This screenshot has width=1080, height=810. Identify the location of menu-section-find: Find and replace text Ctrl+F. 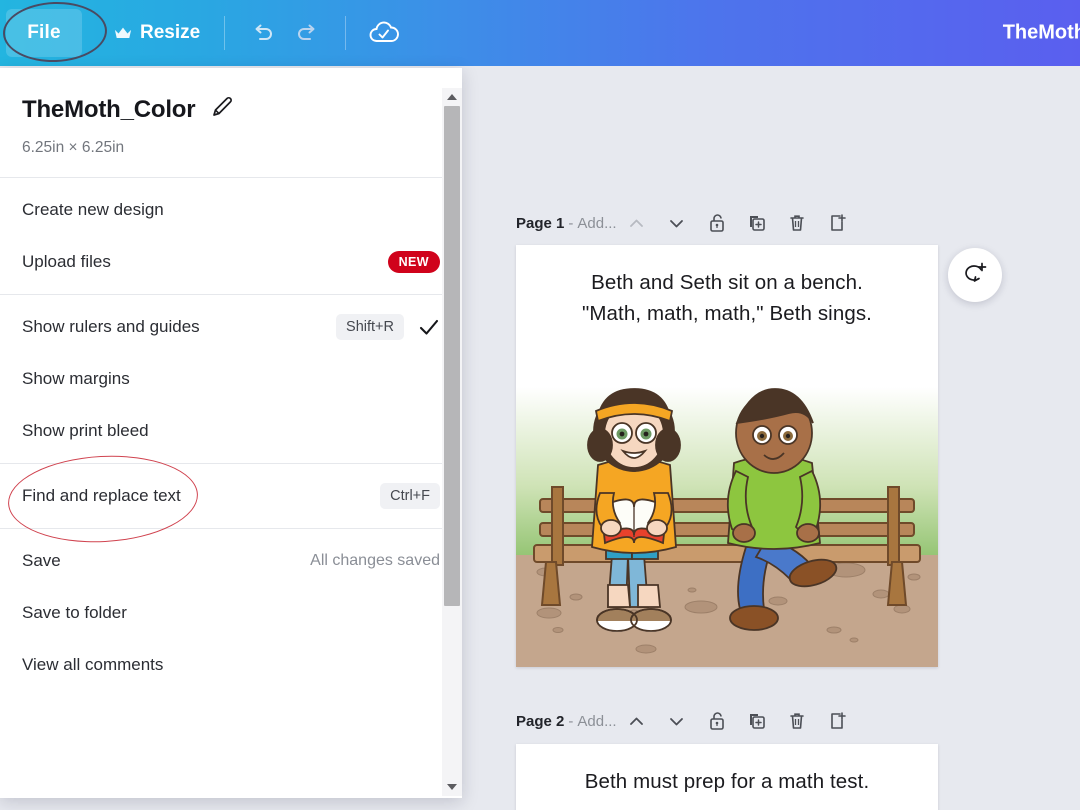
(231, 496).